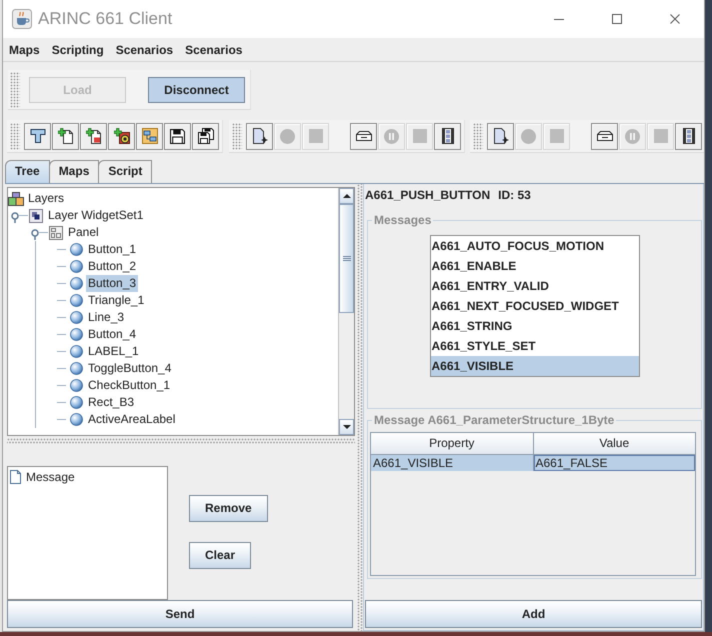 The image size is (712, 636). What do you see at coordinates (451, 443) in the screenshot?
I see `column-header: Property` at bounding box center [451, 443].